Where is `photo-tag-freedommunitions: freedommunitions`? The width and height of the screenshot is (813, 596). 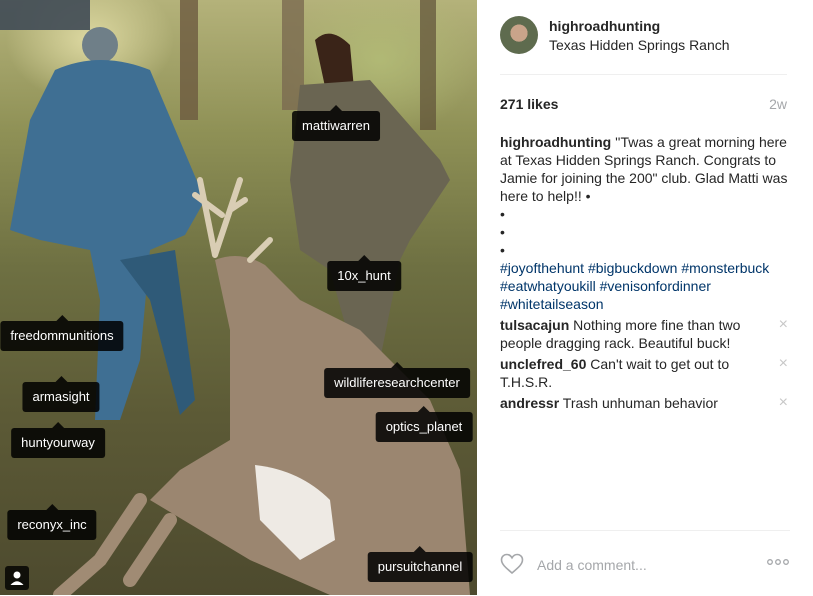 photo-tag-freedommunitions: freedommunitions is located at coordinates (62, 333).